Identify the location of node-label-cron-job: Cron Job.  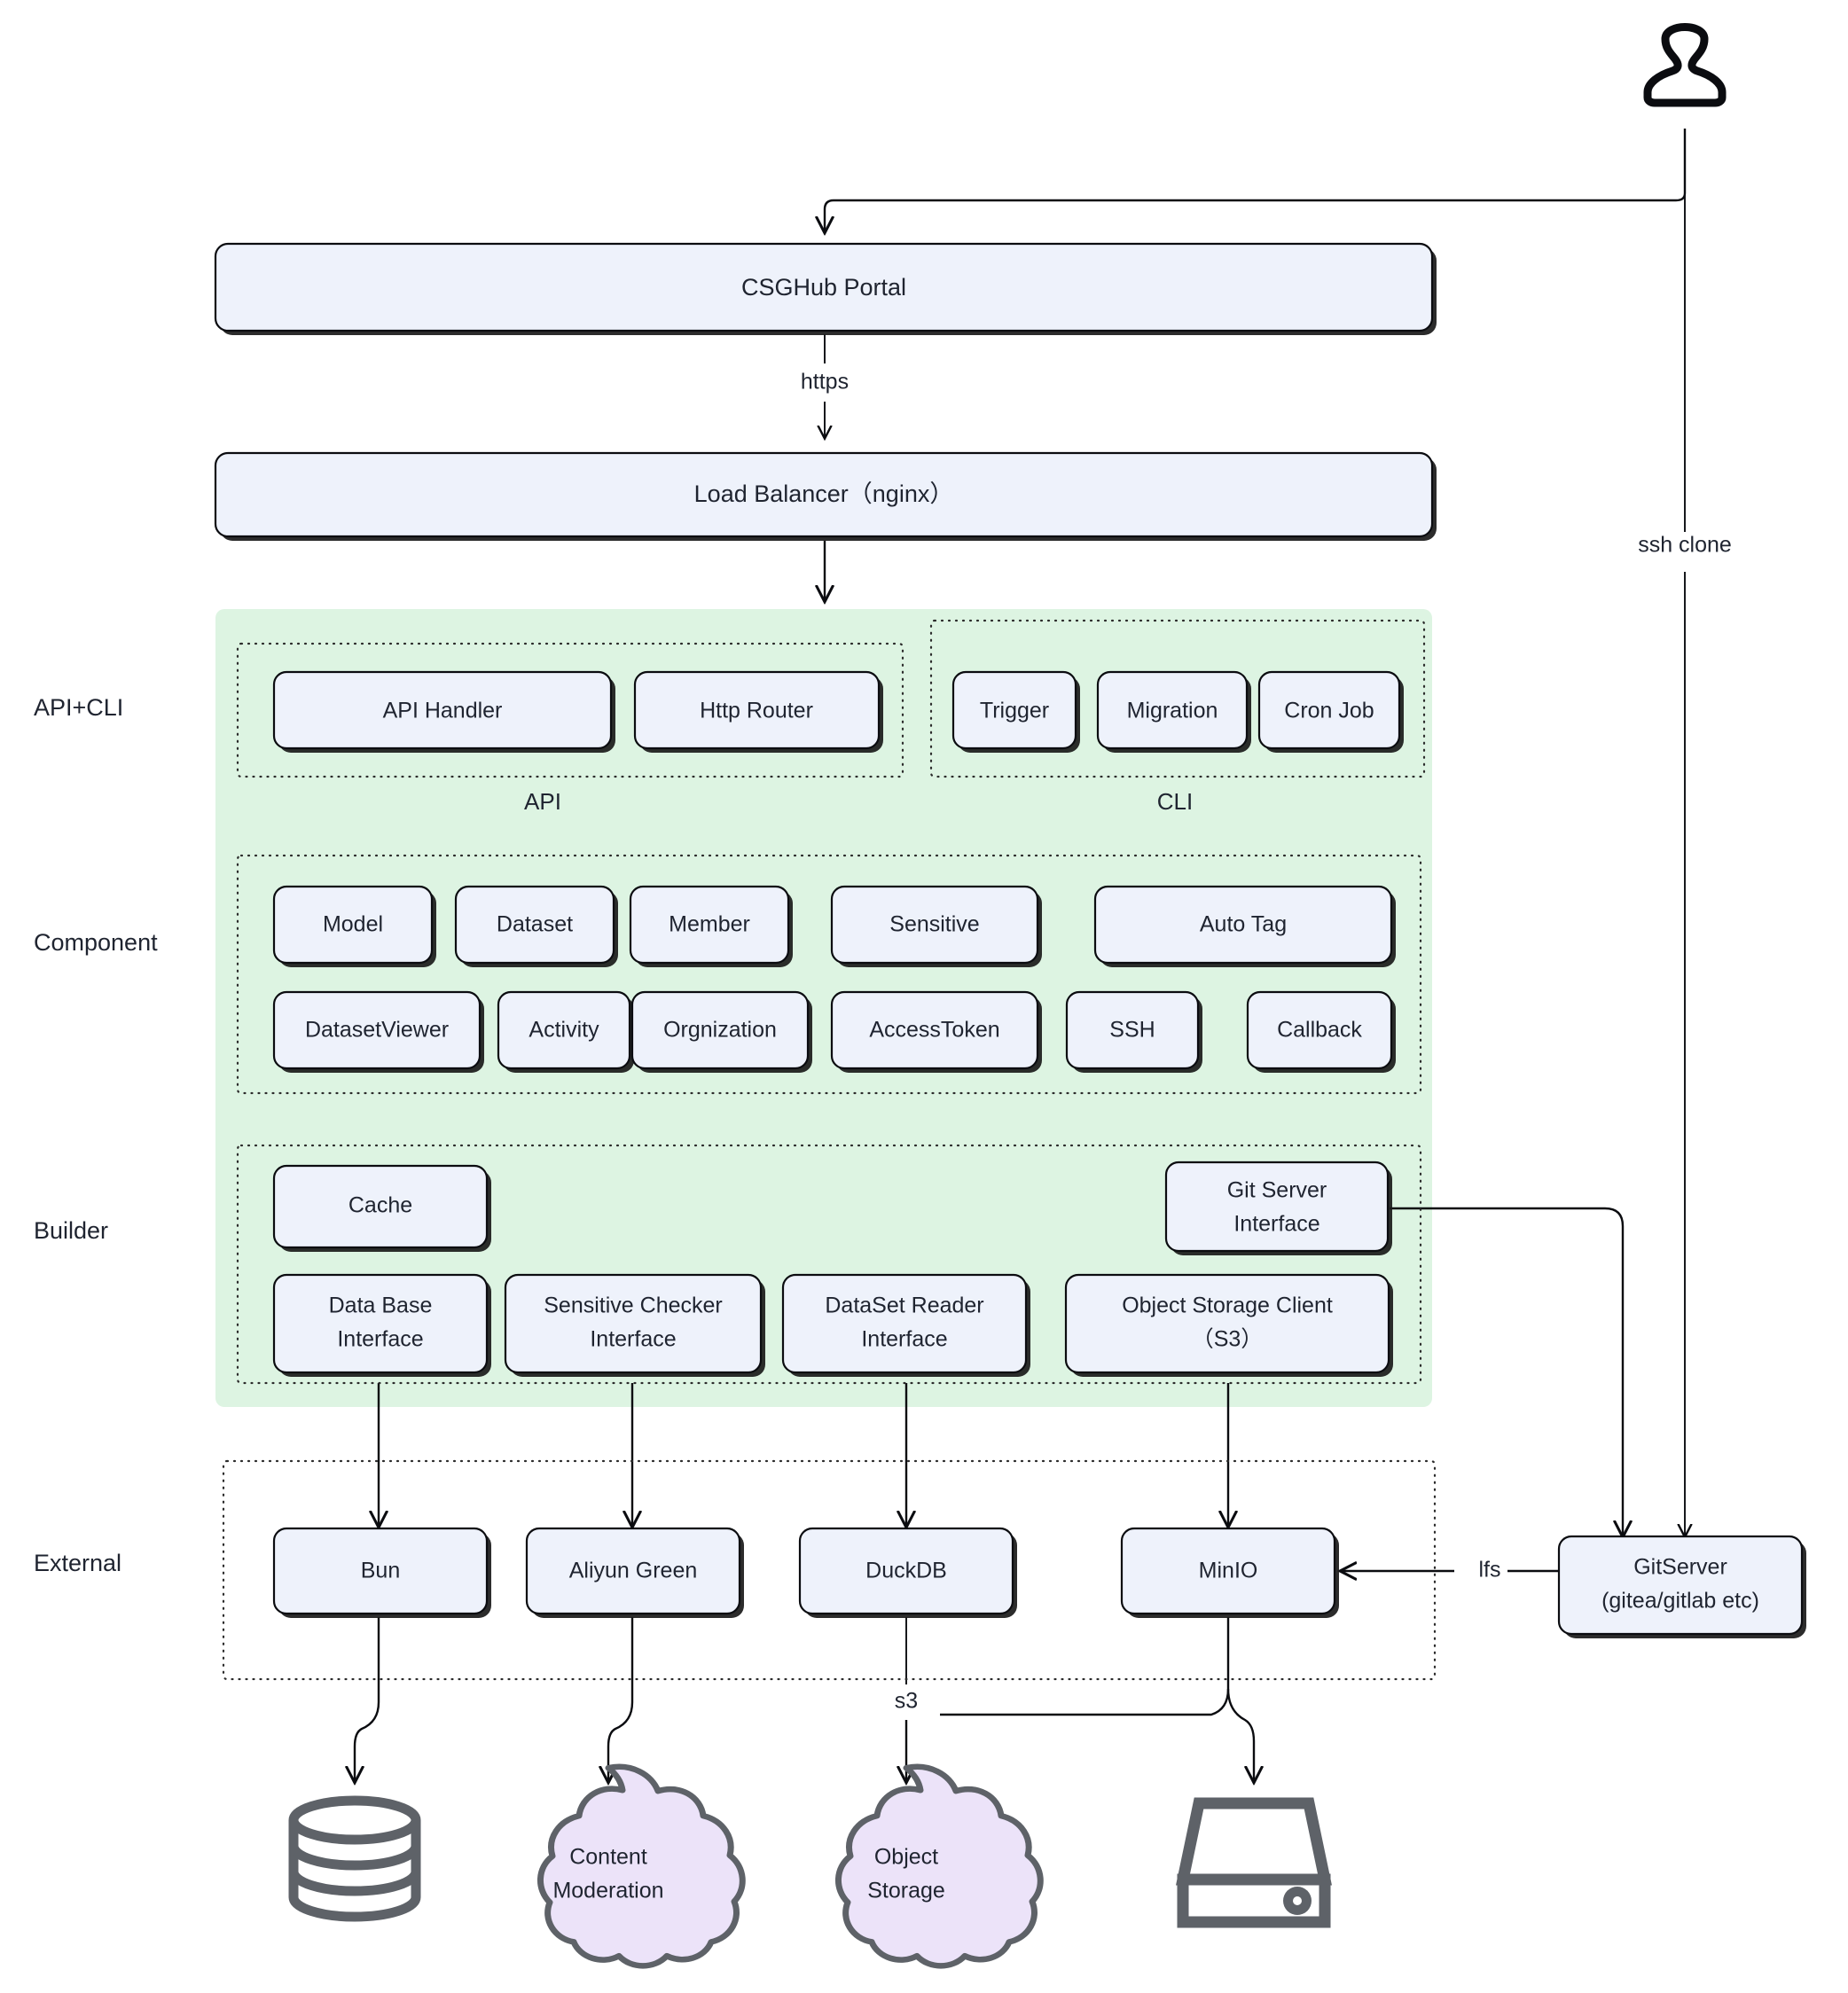
(1329, 711).